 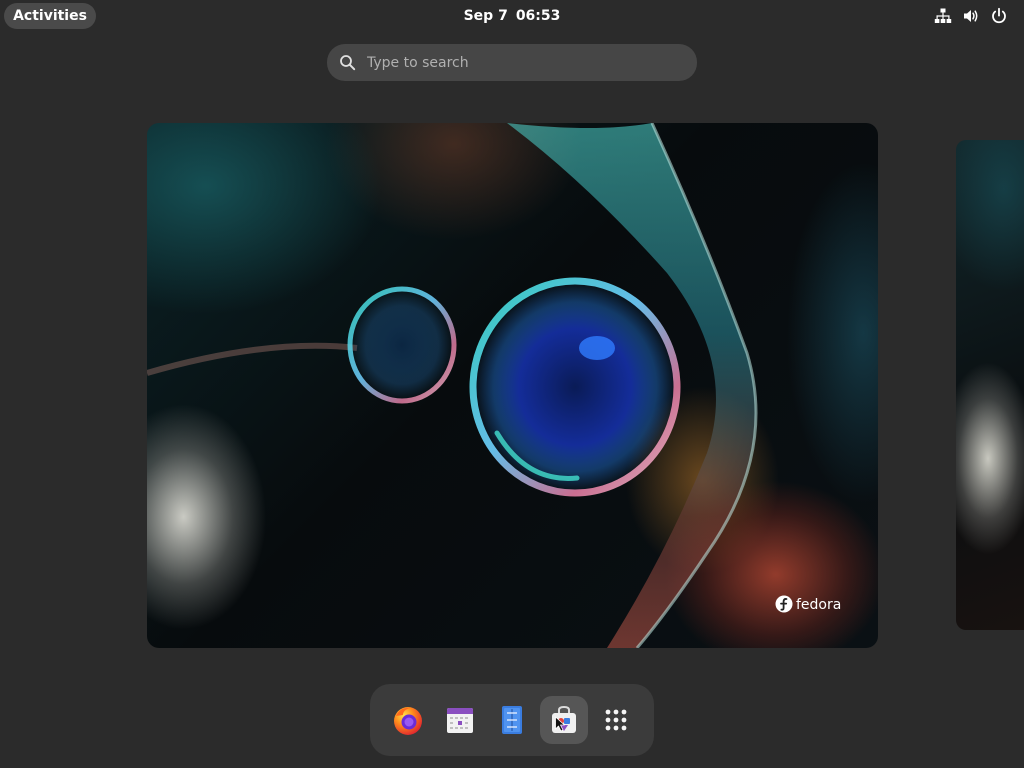 What do you see at coordinates (538, 16) in the screenshot?
I see `clock-time: 06:53` at bounding box center [538, 16].